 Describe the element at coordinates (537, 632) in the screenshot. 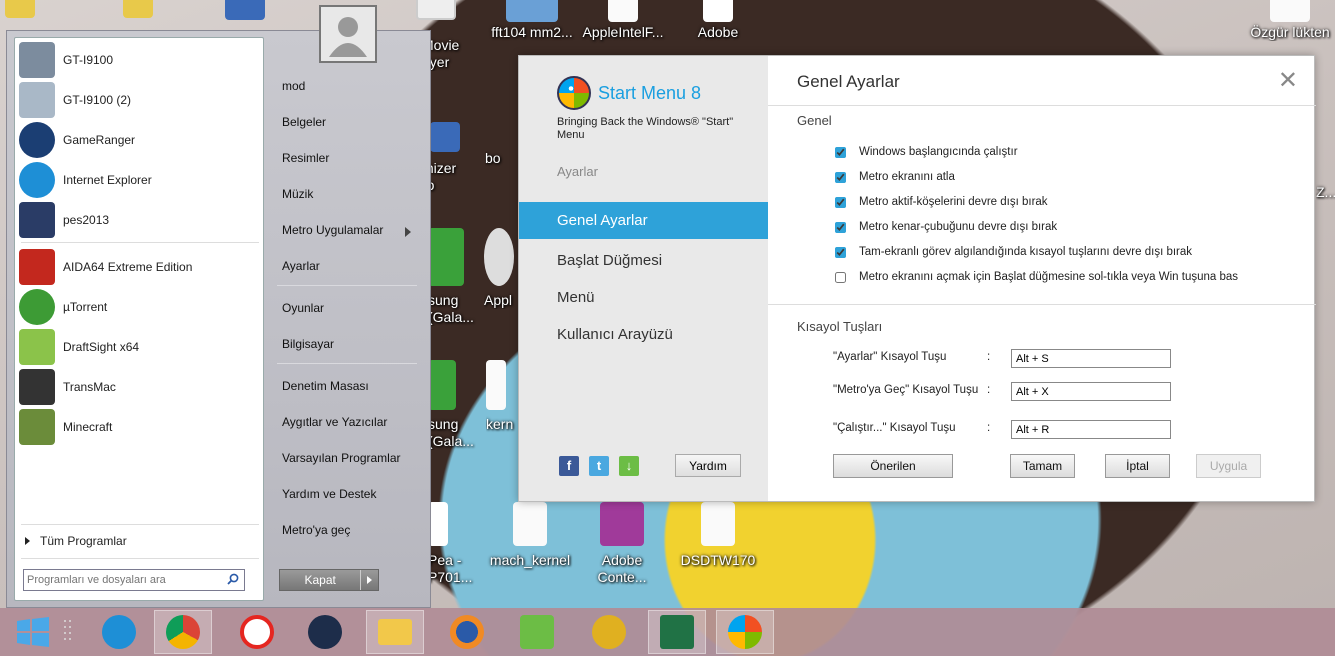

I see `taskbar-gradle` at that location.